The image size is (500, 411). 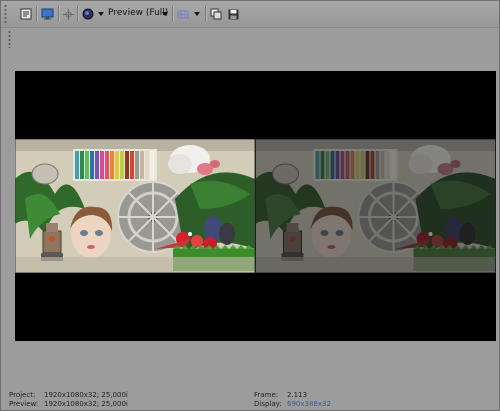 What do you see at coordinates (5, 13) in the screenshot?
I see `toolbar-grip` at bounding box center [5, 13].